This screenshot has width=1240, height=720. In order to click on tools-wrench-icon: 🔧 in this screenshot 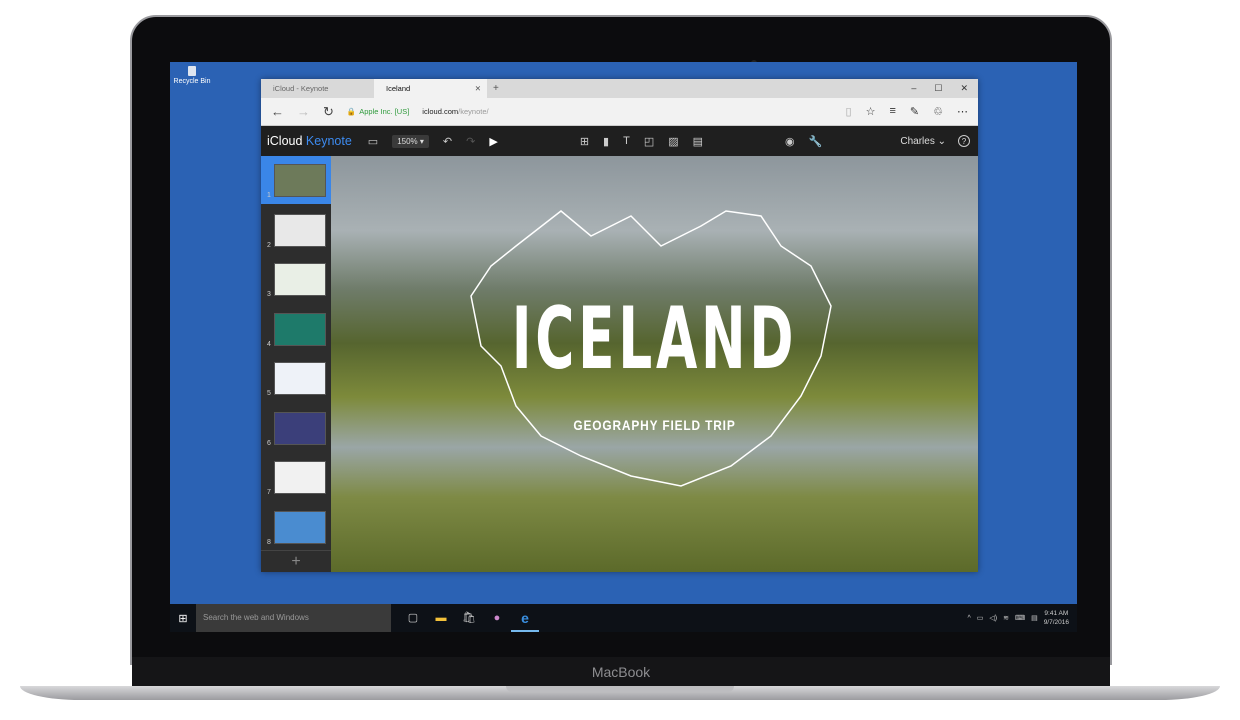, I will do `click(816, 141)`.